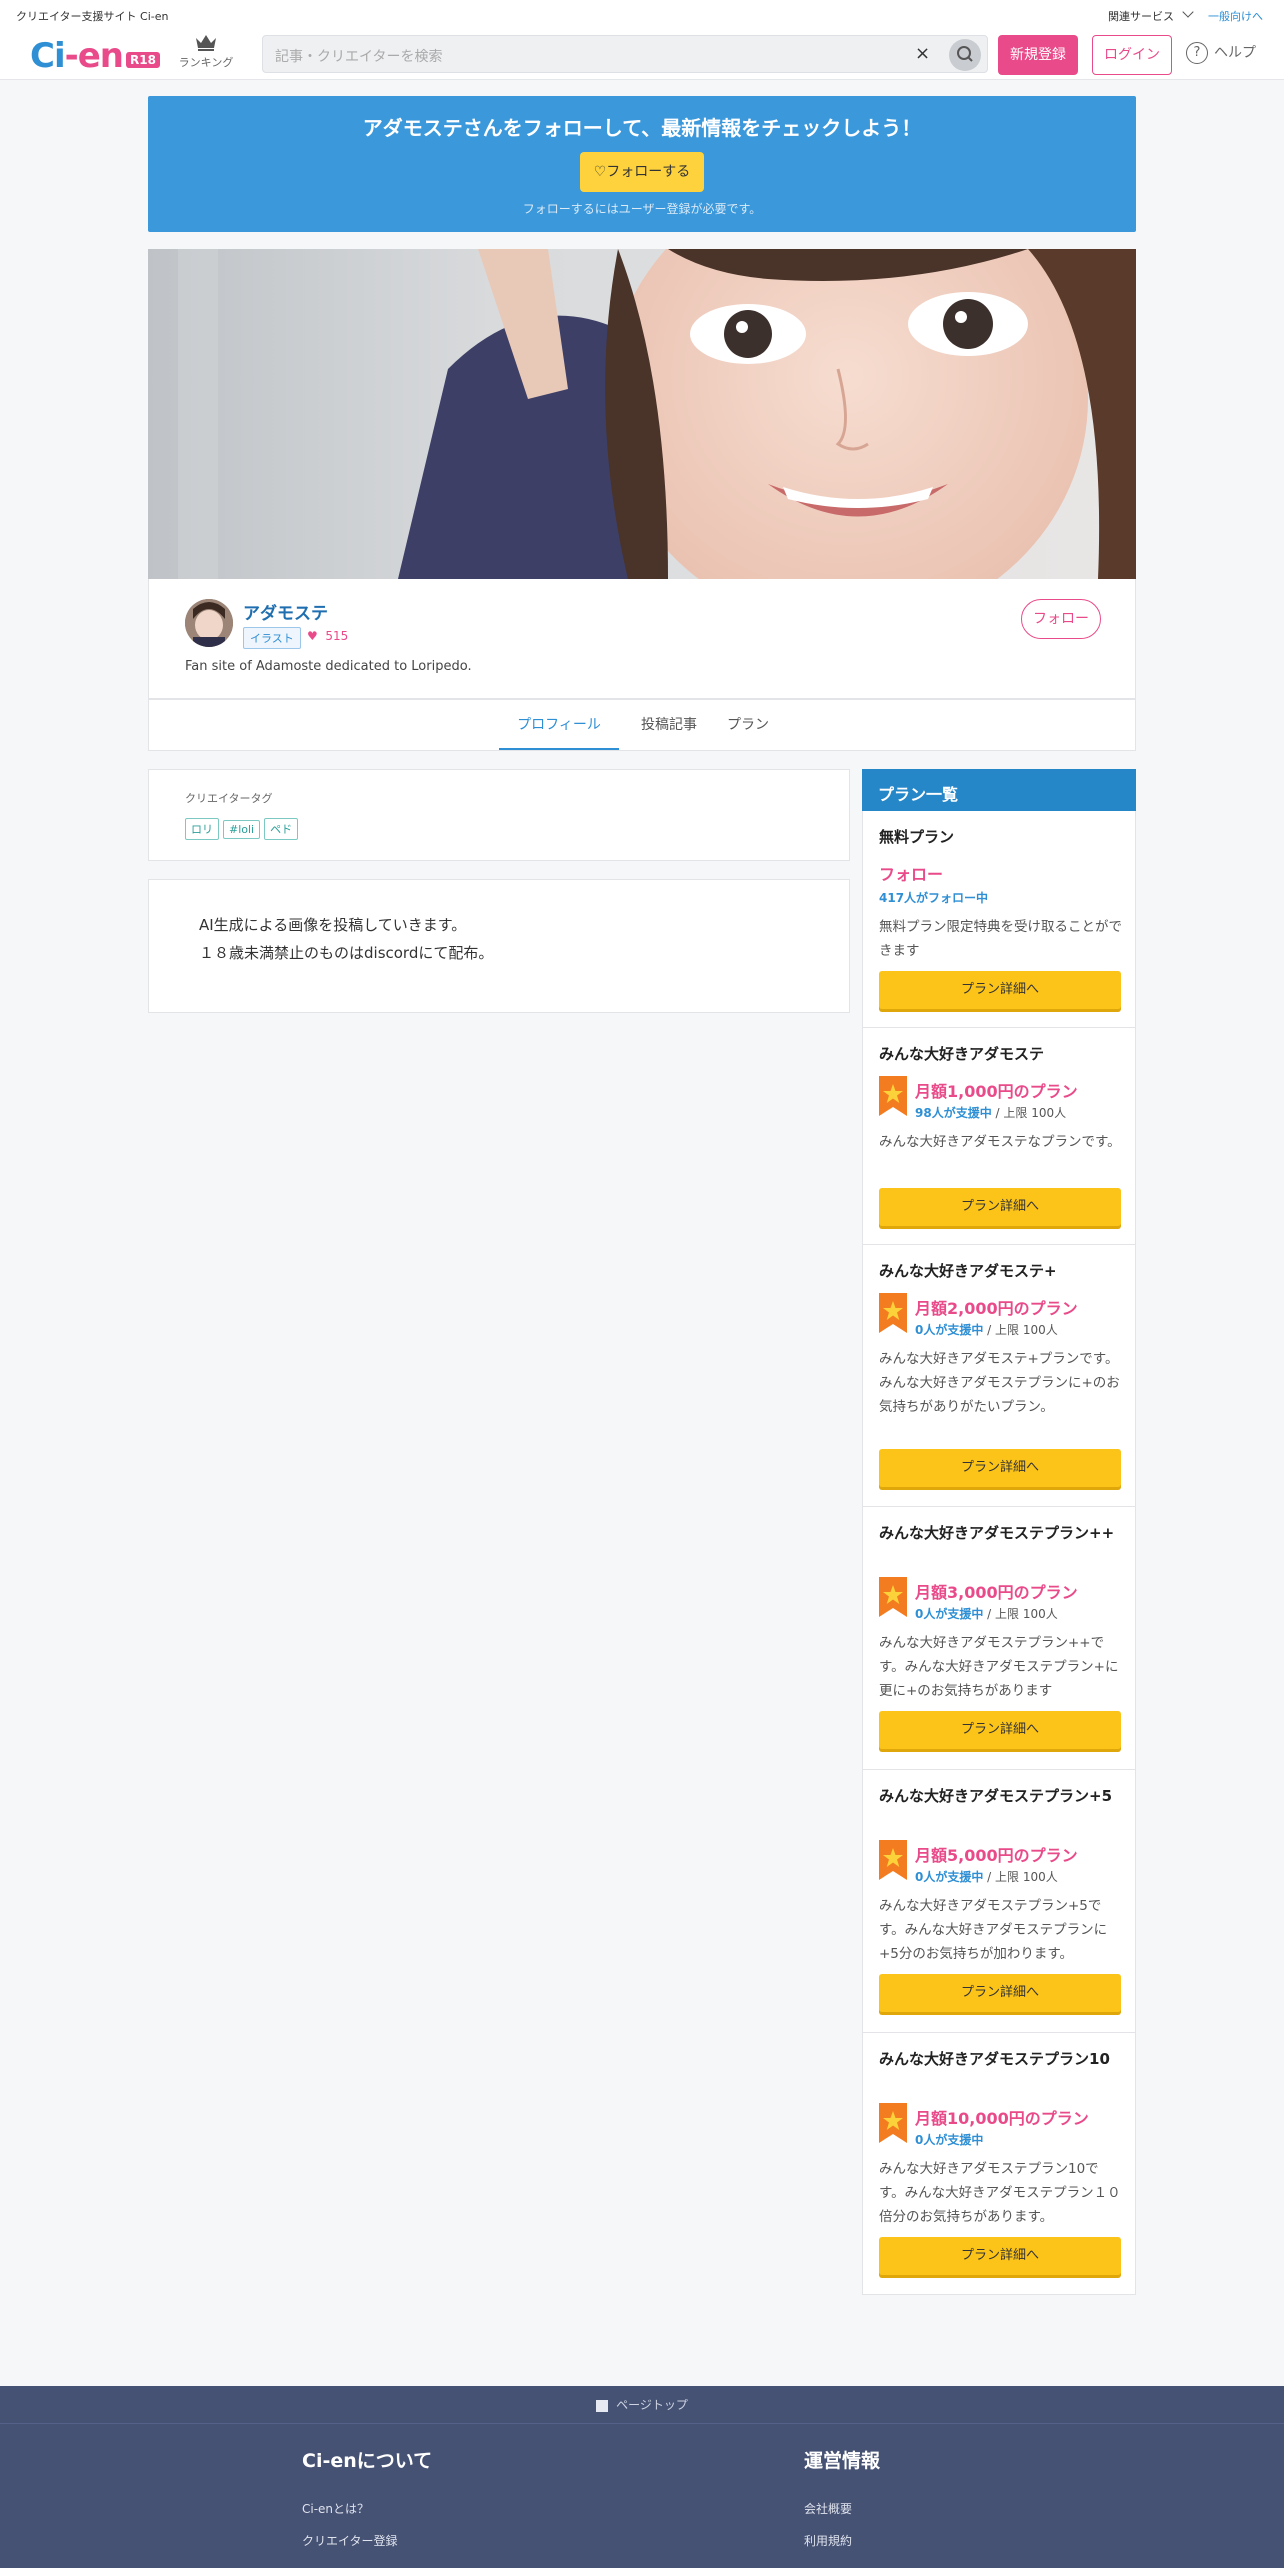 Image resolution: width=1284 pixels, height=2568 pixels. Describe the element at coordinates (642, 15) in the screenshot. I see `utility-bar: クリエイター支援サイト Ci-en 関連サービス 一般向けへ` at that location.